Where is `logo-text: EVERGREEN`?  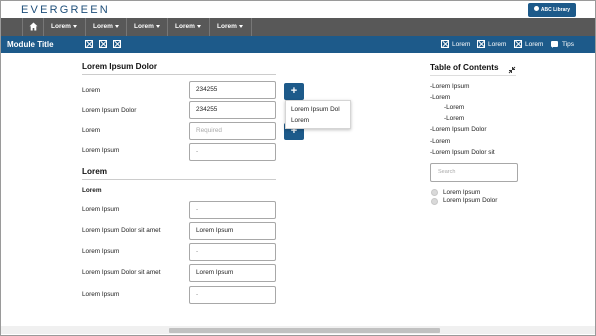 logo-text: EVERGREEN is located at coordinates (65, 10).